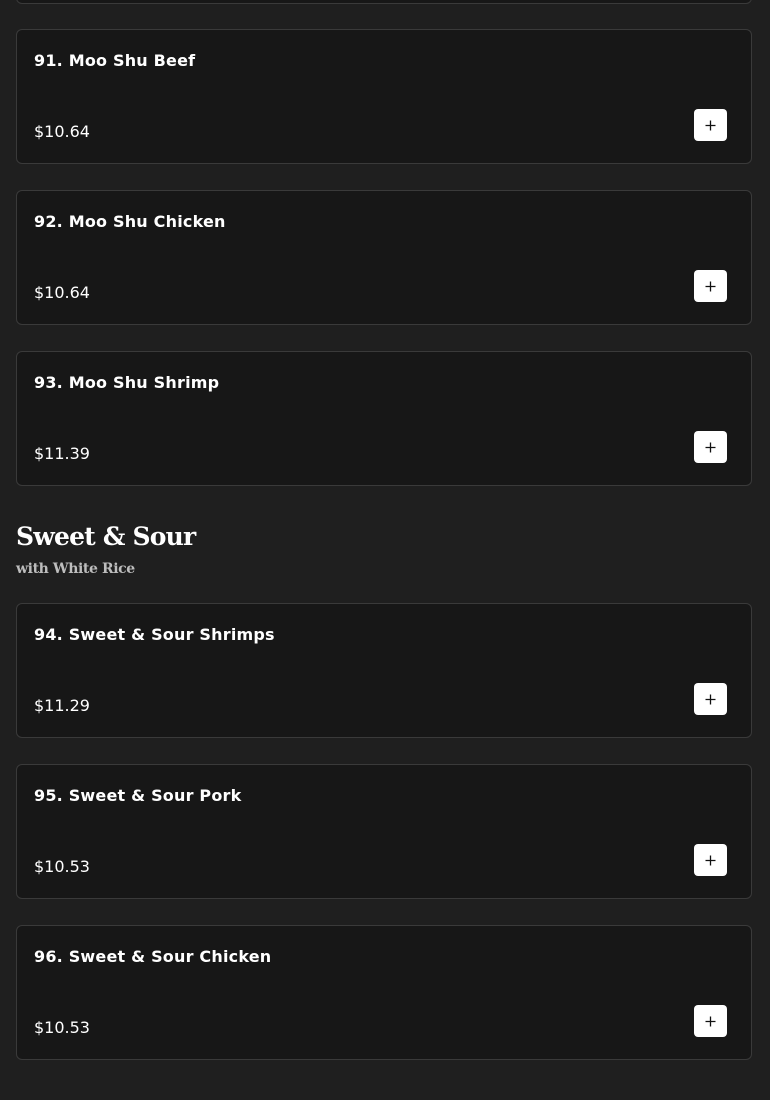 This screenshot has width=770, height=1100. Describe the element at coordinates (62, 453) in the screenshot. I see `item-price: $11.39` at that location.